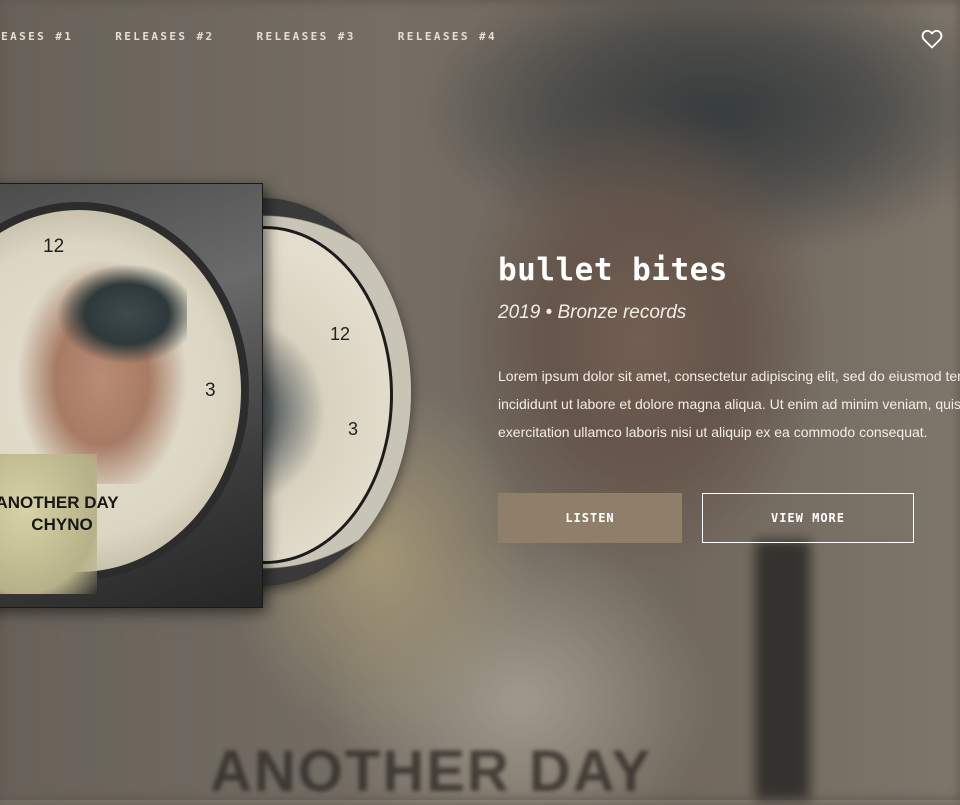  I want to click on release-meta: 2019 • Bronze records, so click(592, 312).